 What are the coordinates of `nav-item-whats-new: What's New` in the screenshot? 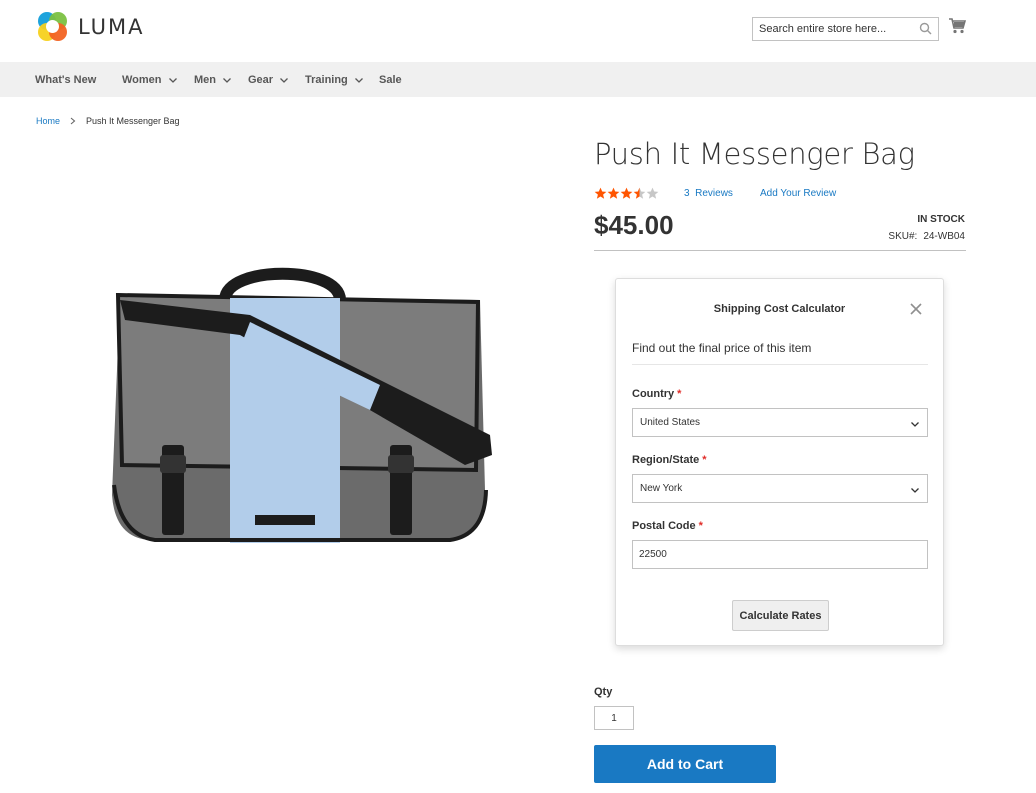 It's located at (65, 79).